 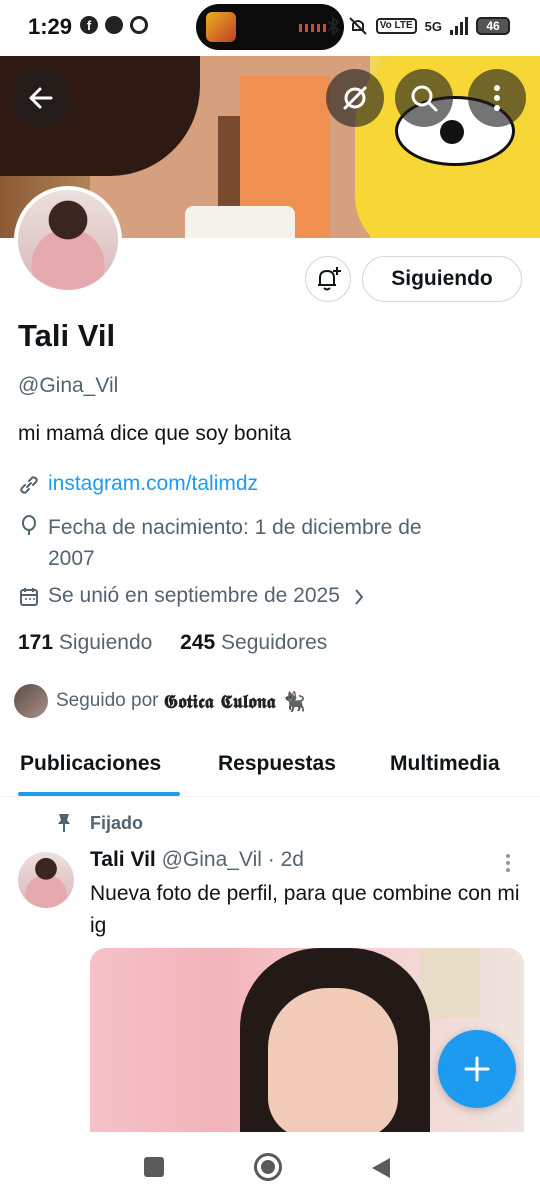 What do you see at coordinates (155, 433) in the screenshot?
I see `bio: mi mamá dice que soy bonita` at bounding box center [155, 433].